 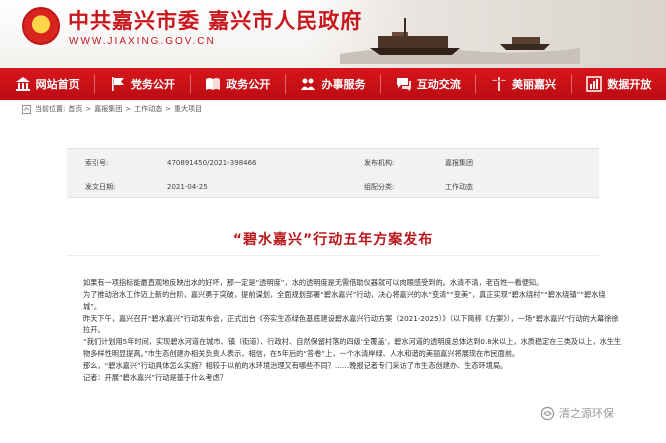 I want to click on site-title: 中共嘉兴市委 嘉兴市人民政府, so click(x=215, y=20).